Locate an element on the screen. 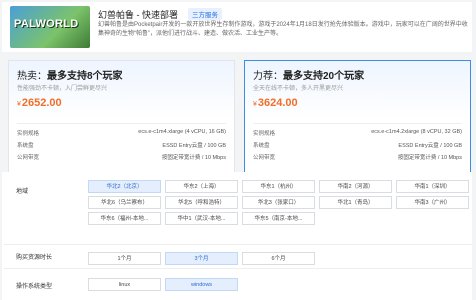 The height and width of the screenshot is (300, 476). price-value: 3624.00 is located at coordinates (277, 103).